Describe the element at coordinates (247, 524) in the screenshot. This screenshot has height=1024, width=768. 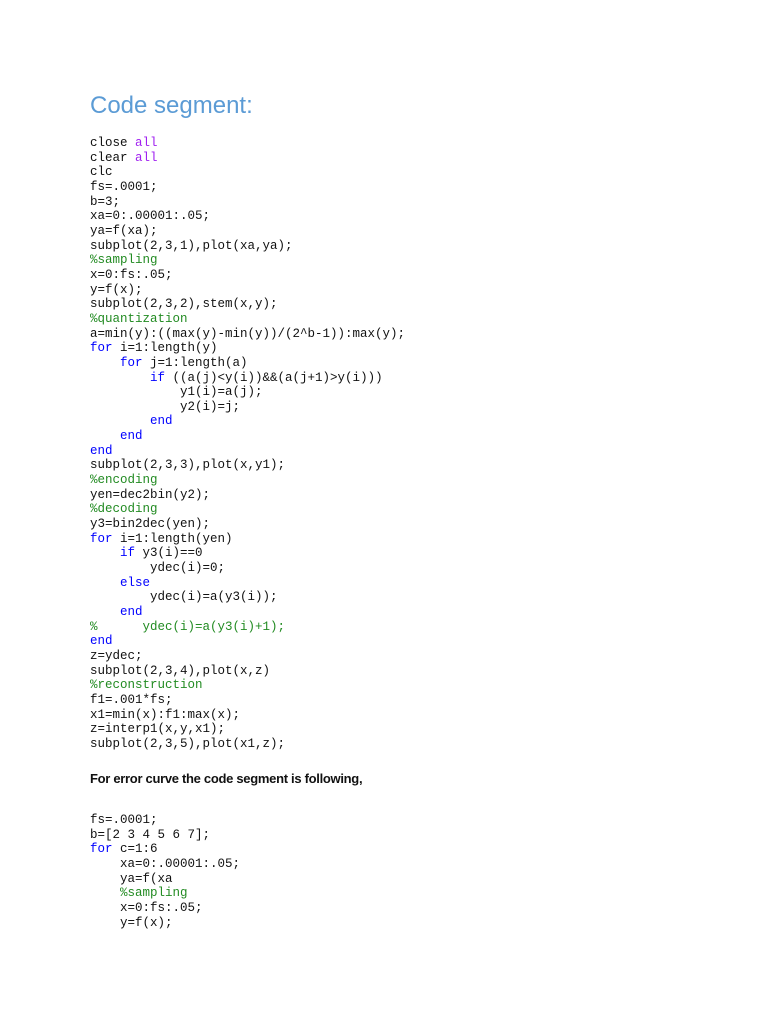
I see `code-line: y3=bin2dec(yen);` at that location.